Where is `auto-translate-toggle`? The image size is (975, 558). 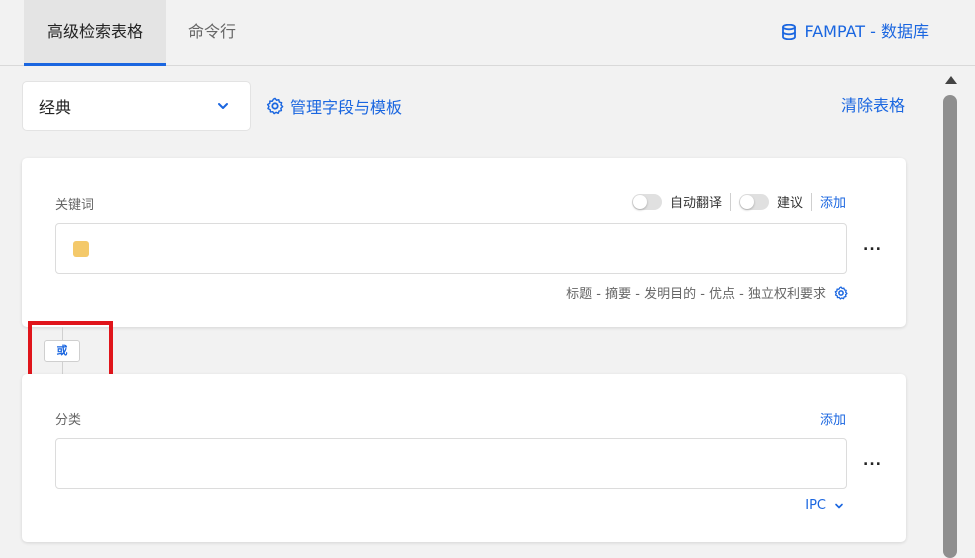
auto-translate-toggle is located at coordinates (646, 201).